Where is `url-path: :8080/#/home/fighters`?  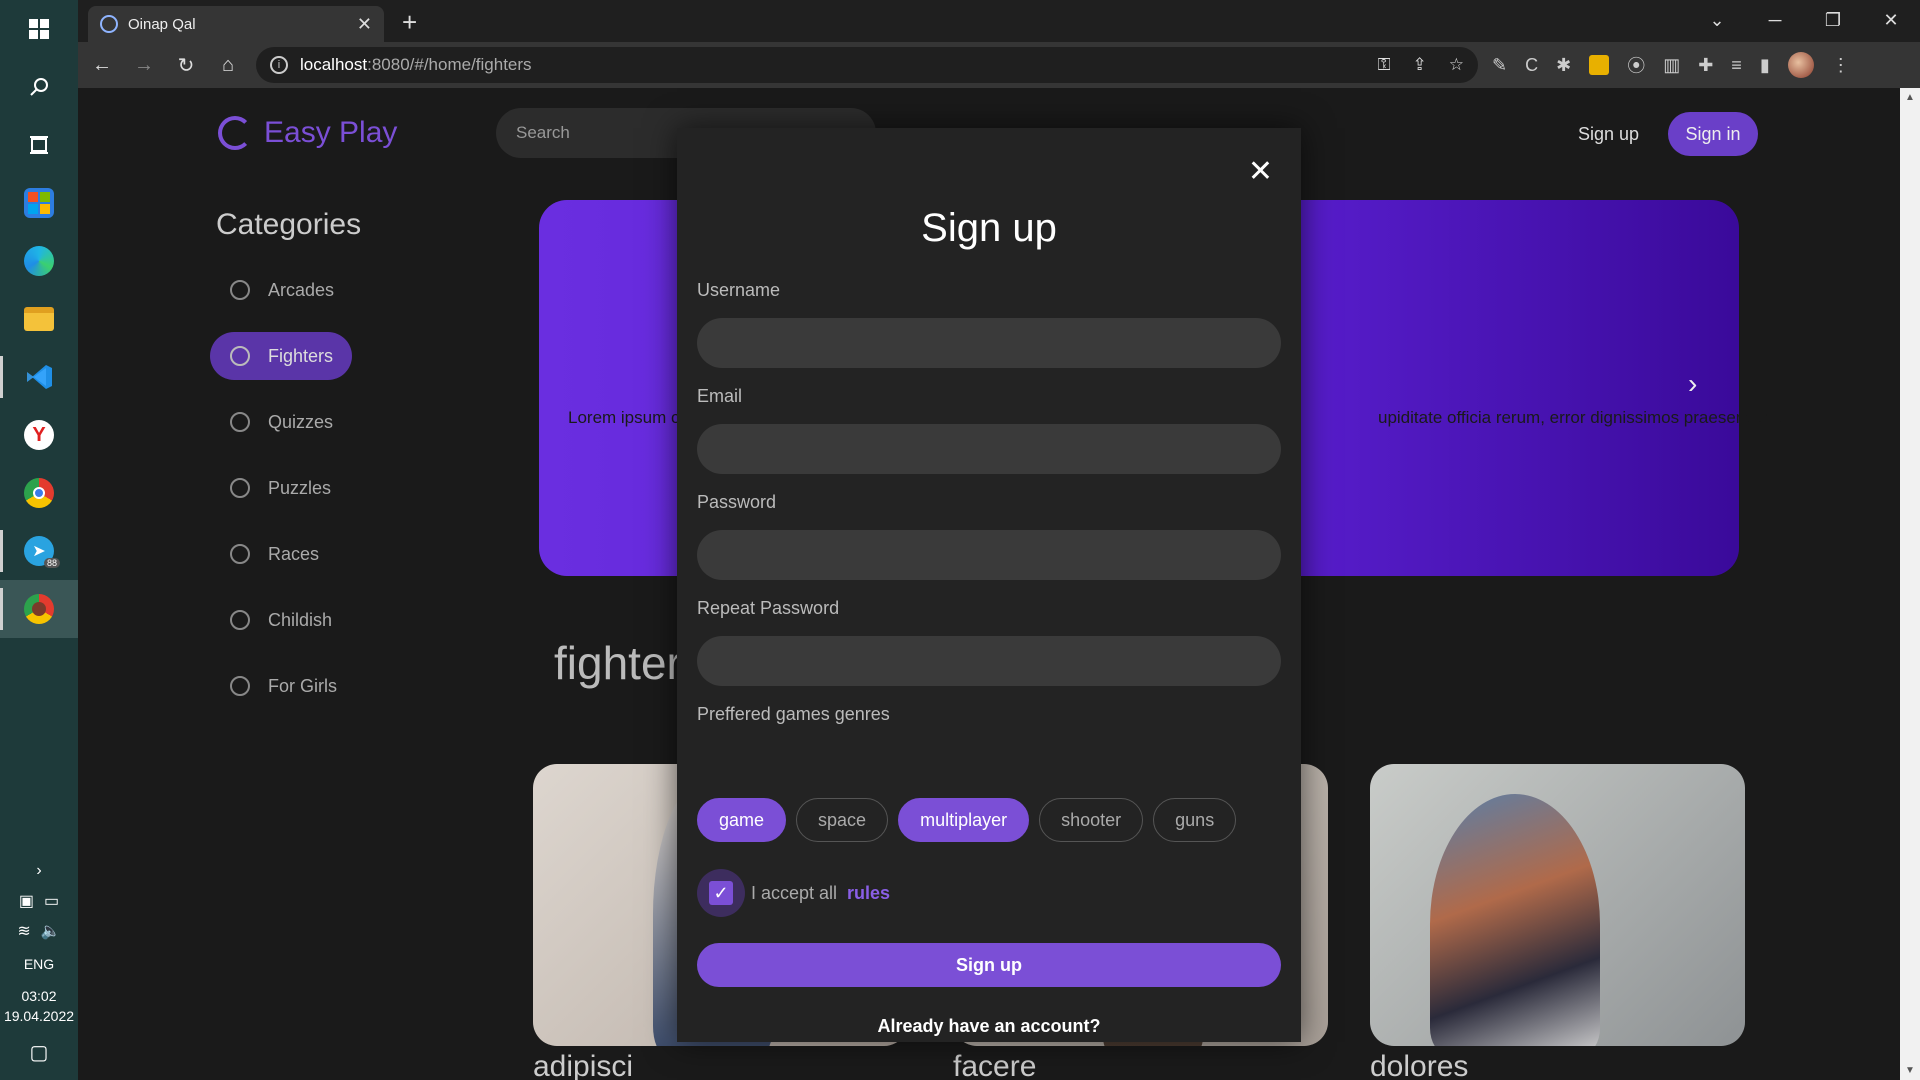
url-path: :8080/#/home/fighters is located at coordinates (449, 64).